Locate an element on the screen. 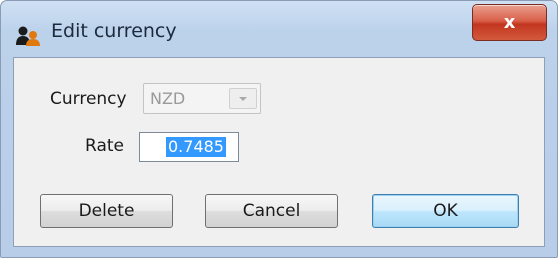 This screenshot has height=258, width=558. users-icon is located at coordinates (29, 36).